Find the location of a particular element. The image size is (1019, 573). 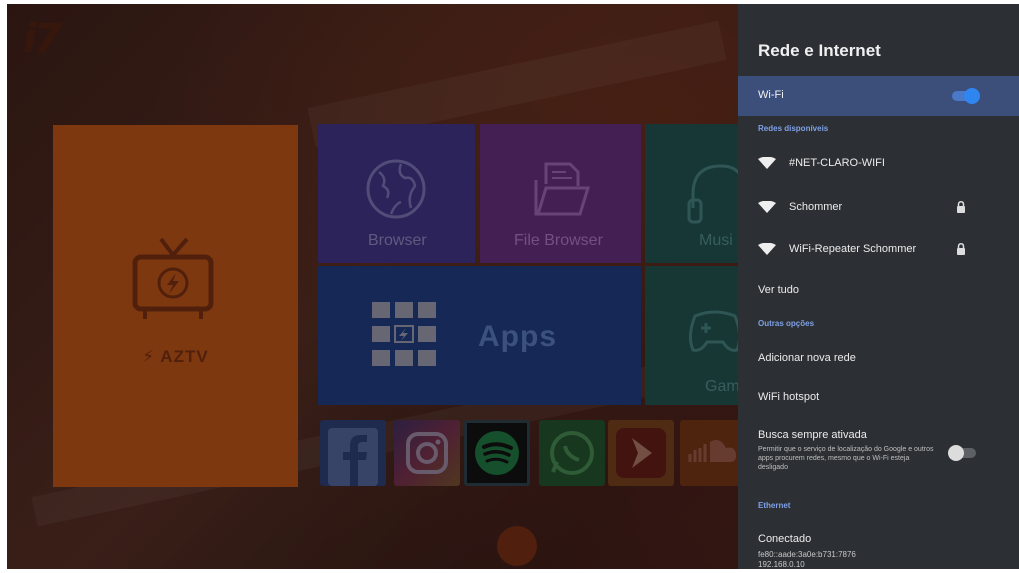

ethernet-header: Ethernet is located at coordinates (774, 505).